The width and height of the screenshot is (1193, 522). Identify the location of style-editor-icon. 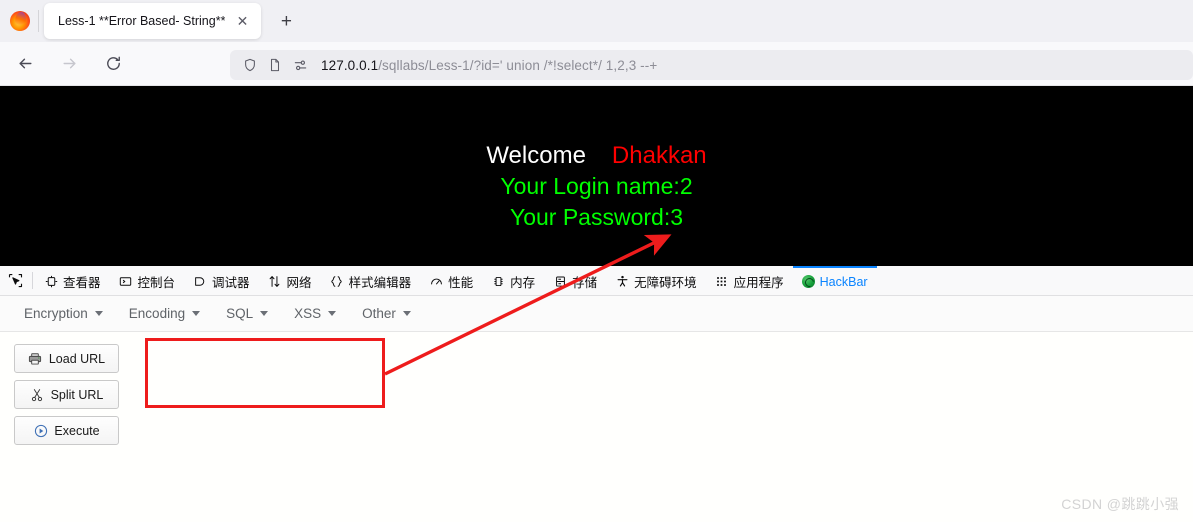
(337, 282).